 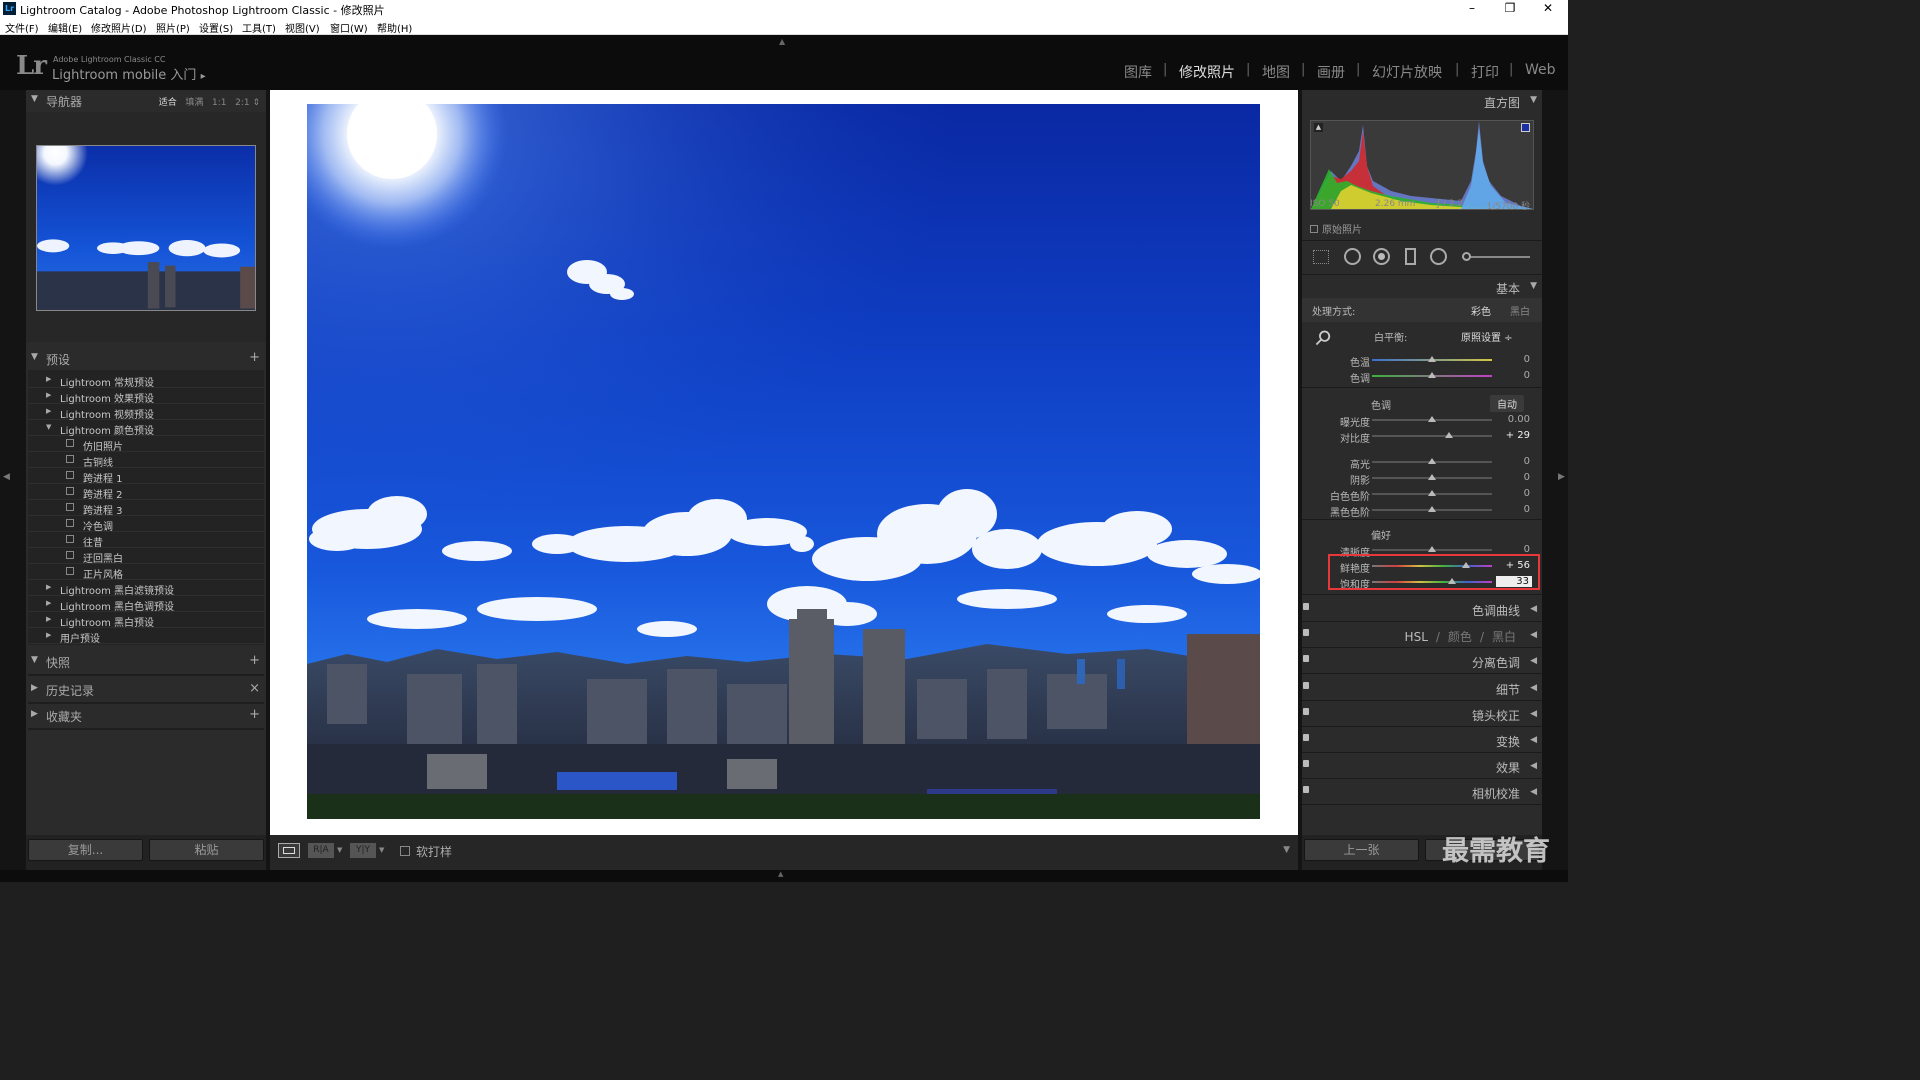 I want to click on spot-removal-icon, so click(x=1352, y=256).